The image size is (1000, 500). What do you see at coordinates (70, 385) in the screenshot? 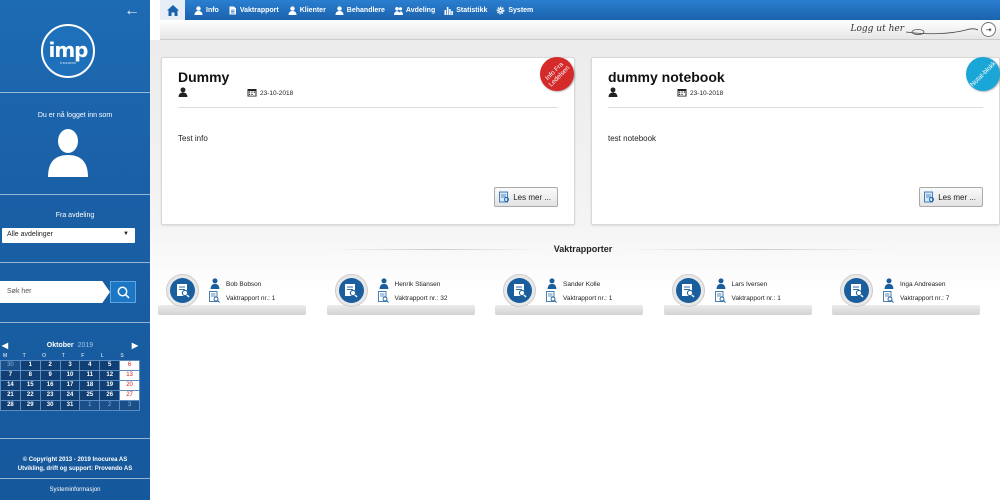
I see `calendar-day: 17` at bounding box center [70, 385].